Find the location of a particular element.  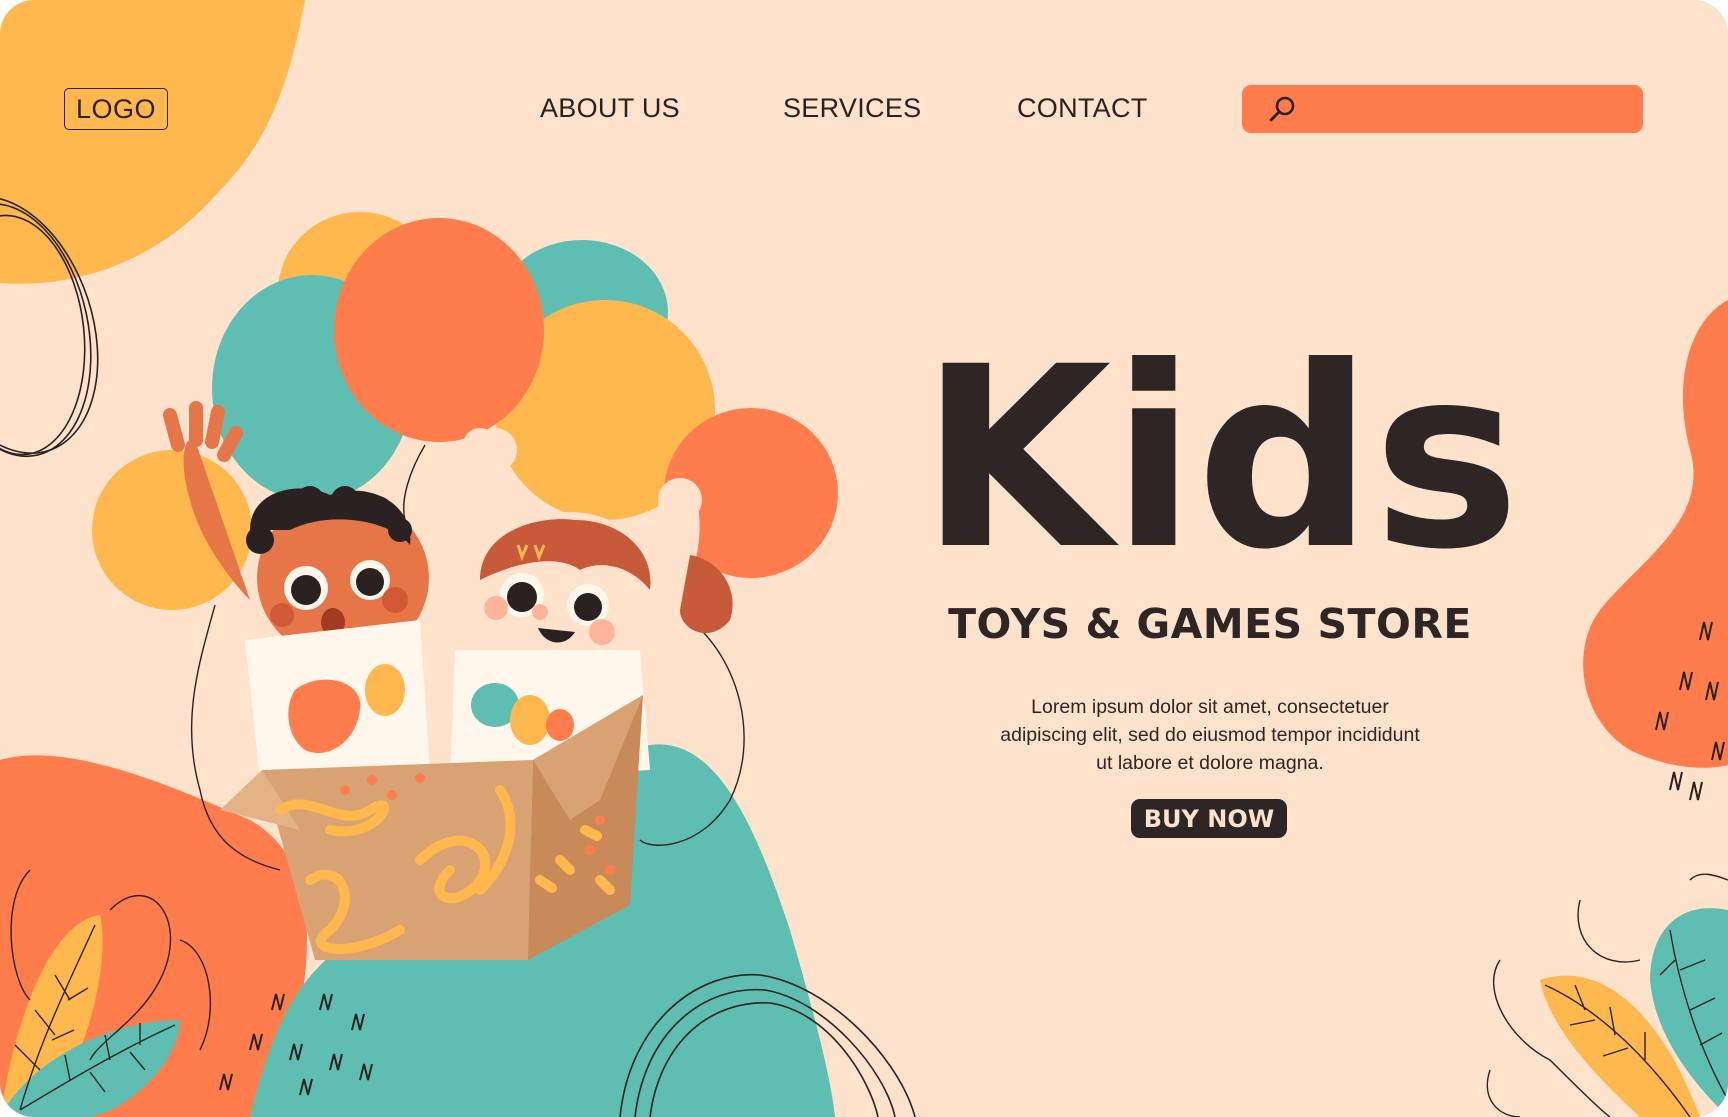

search-input is located at coordinates (1468, 110).